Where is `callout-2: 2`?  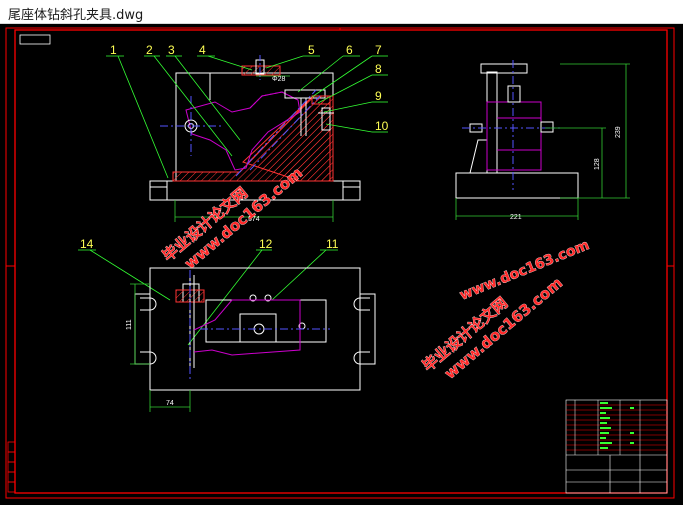 callout-2: 2 is located at coordinates (149, 50).